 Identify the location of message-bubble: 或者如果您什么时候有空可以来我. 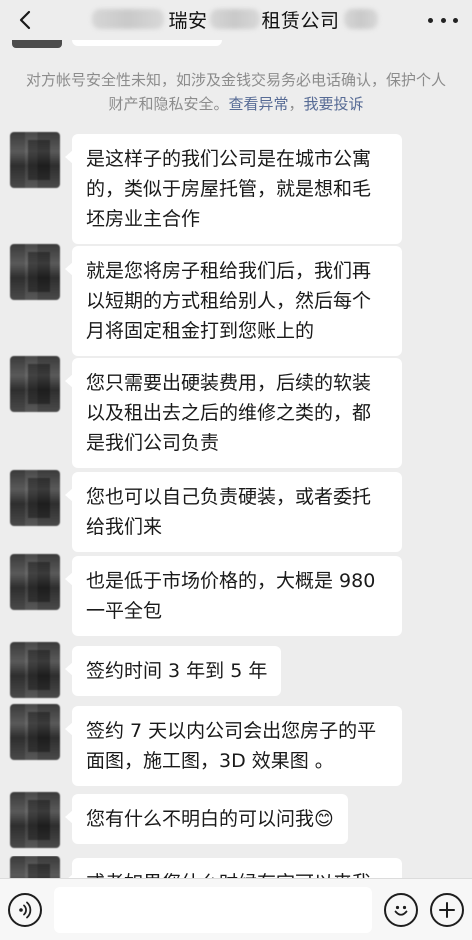
(233, 868).